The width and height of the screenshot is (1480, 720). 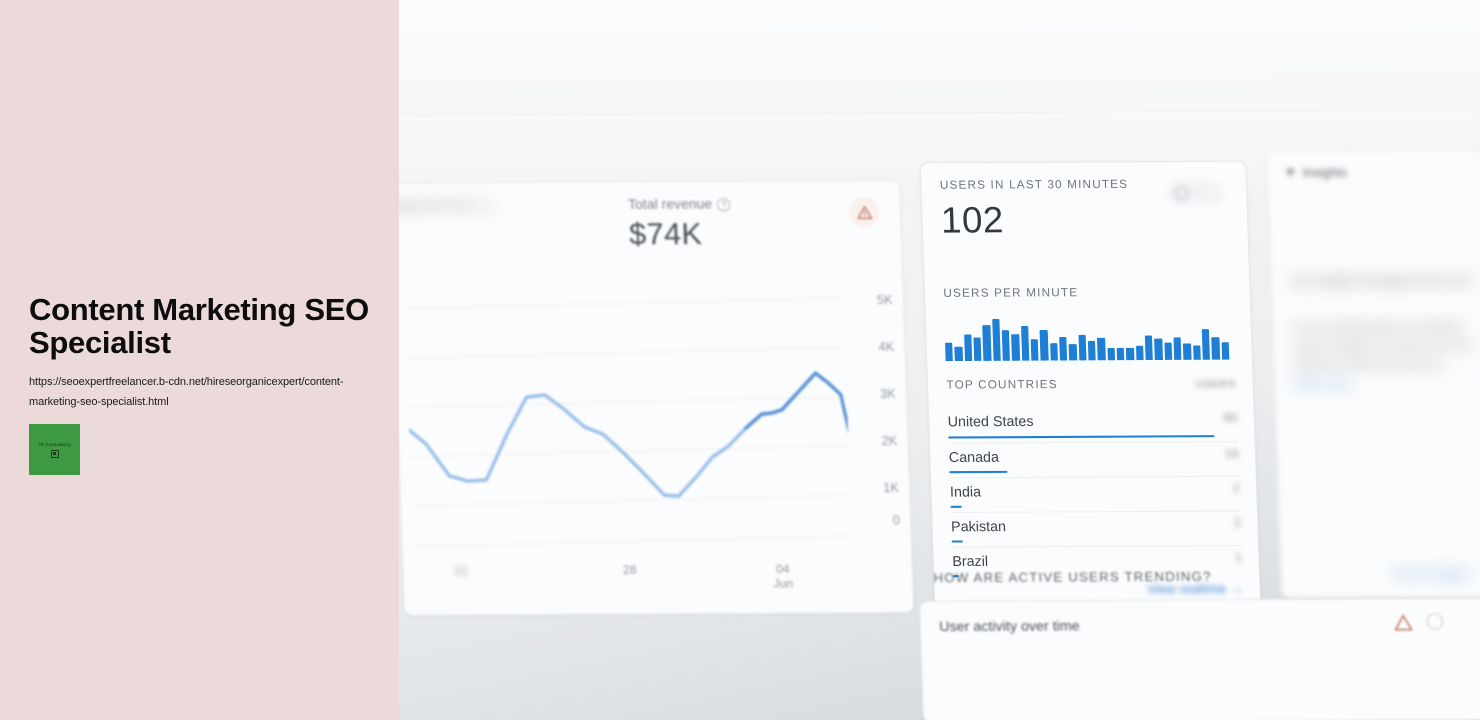 What do you see at coordinates (624, 576) in the screenshot?
I see `revenue-x-axis: 21 28 04 Jun` at bounding box center [624, 576].